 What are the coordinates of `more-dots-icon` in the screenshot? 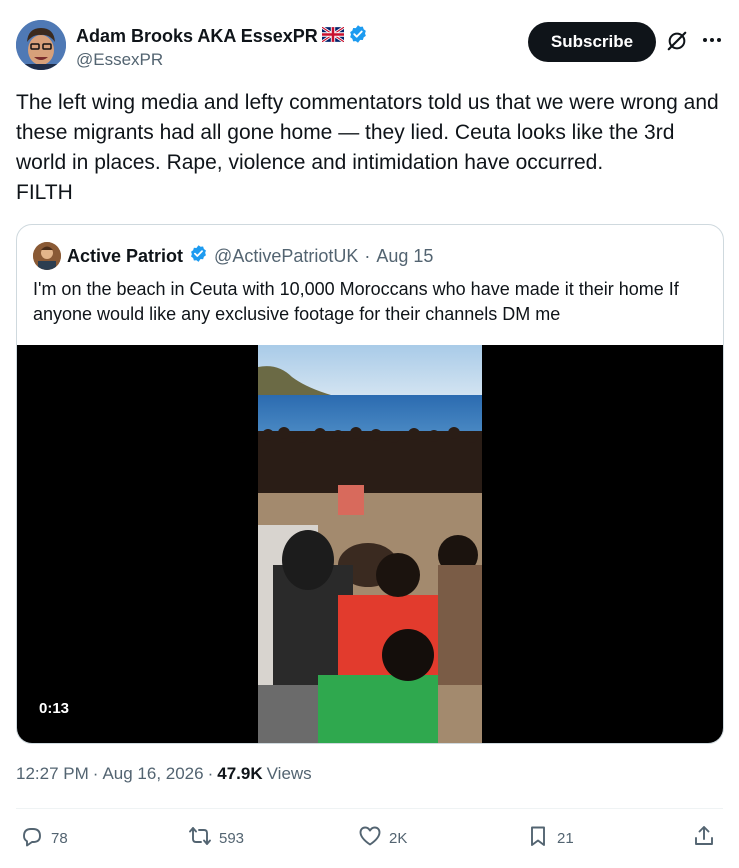 It's located at (712, 40).